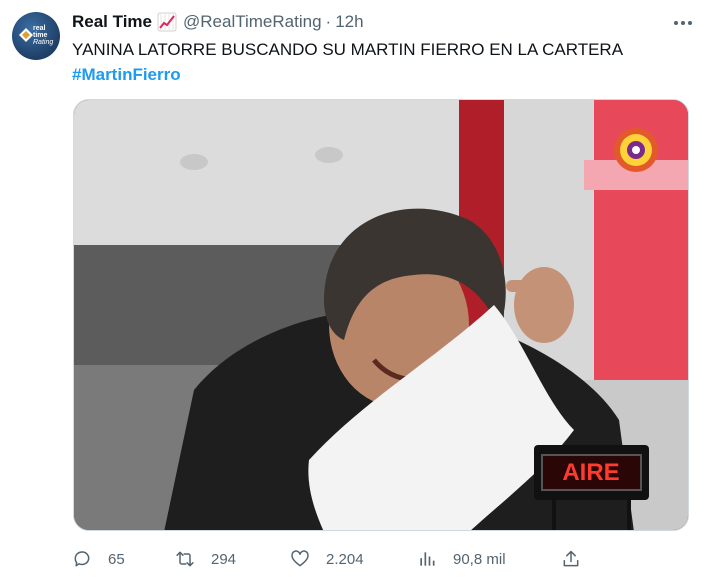  Describe the element at coordinates (43, 35) in the screenshot. I see `avatar-logo-text: real time Rating` at that location.